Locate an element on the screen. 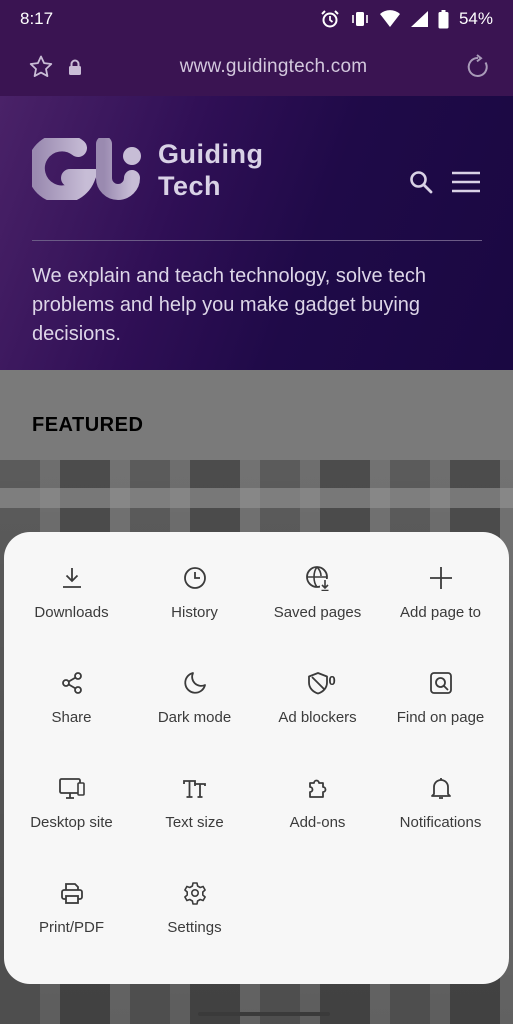 This screenshot has height=1024, width=513. menu-item-share: Share is located at coordinates (71, 721).